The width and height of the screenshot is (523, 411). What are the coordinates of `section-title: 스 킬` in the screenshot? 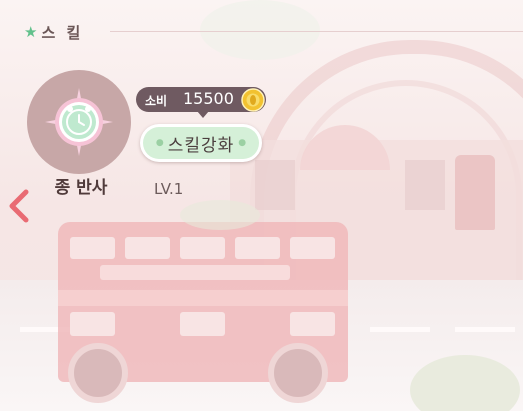 It's located at (62, 32).